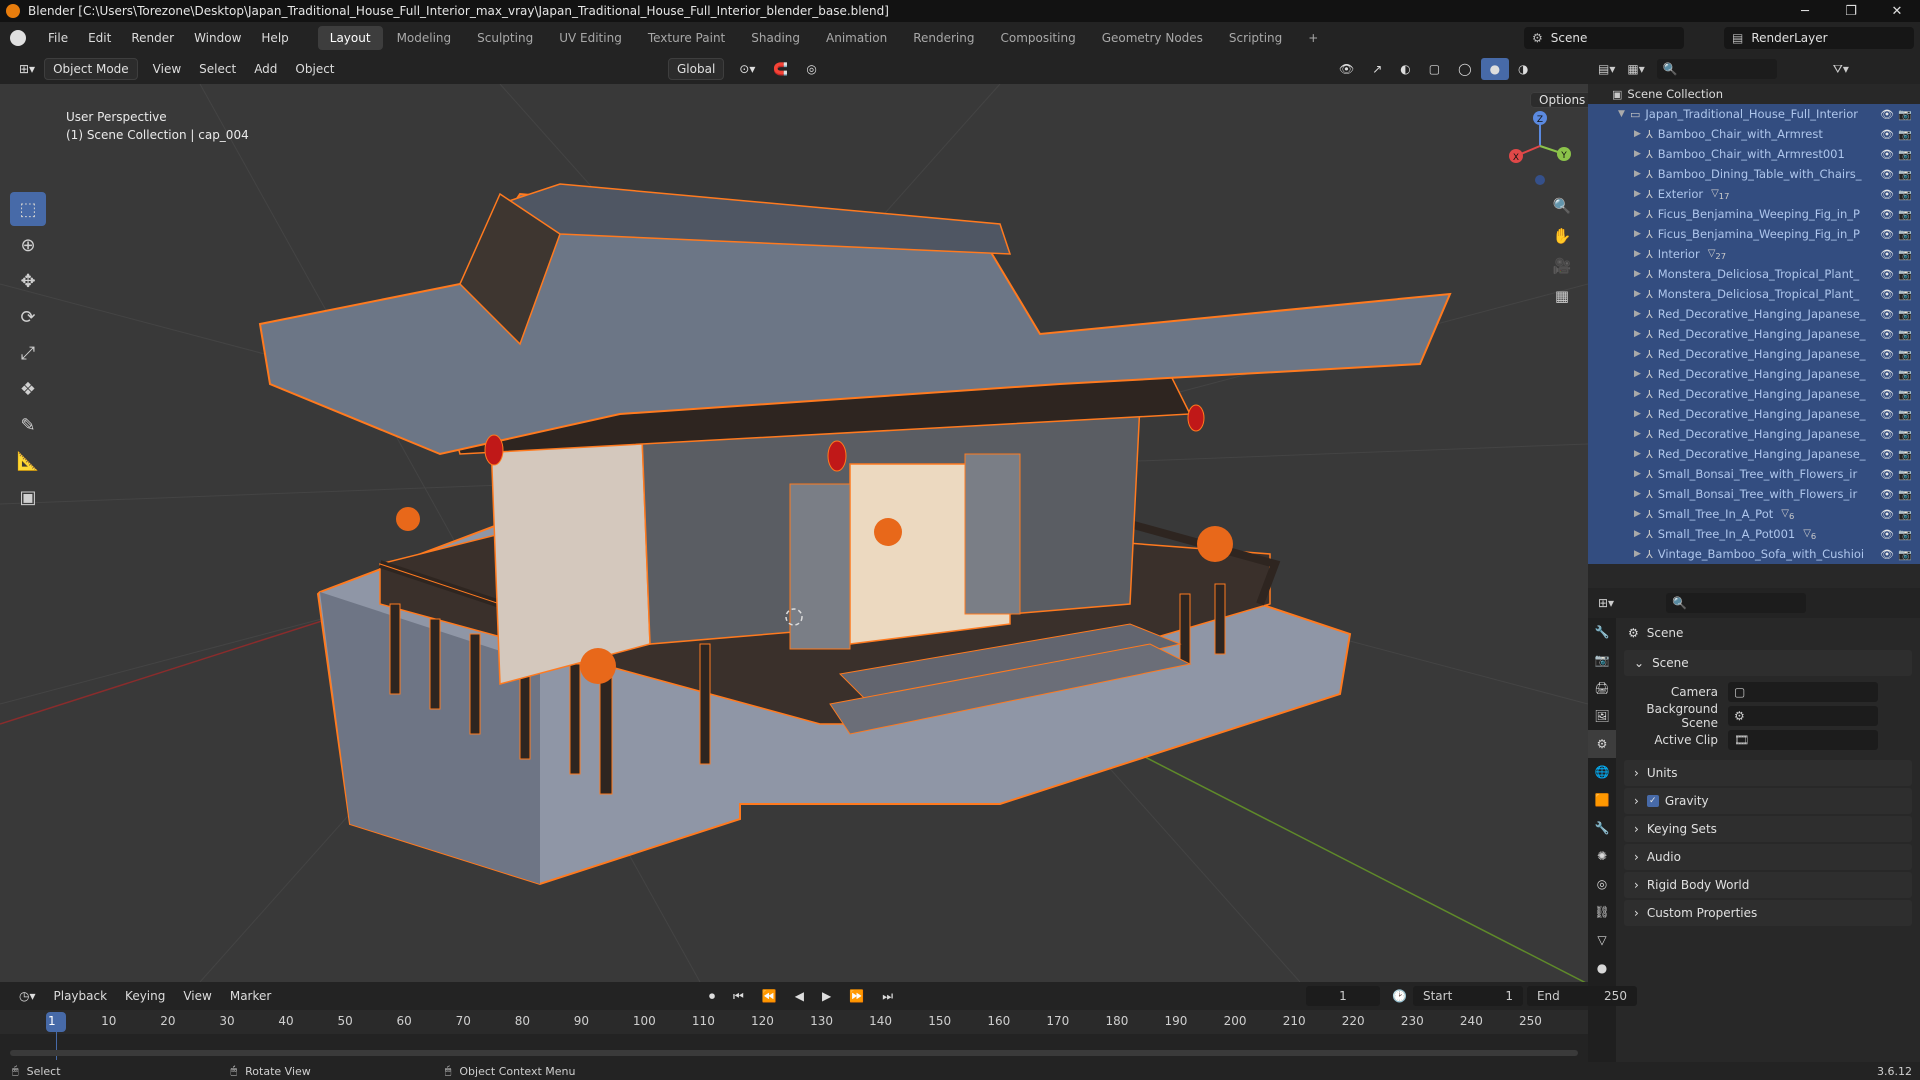 The image size is (1920, 1080). I want to click on play-reverse-icon: ◀, so click(799, 996).